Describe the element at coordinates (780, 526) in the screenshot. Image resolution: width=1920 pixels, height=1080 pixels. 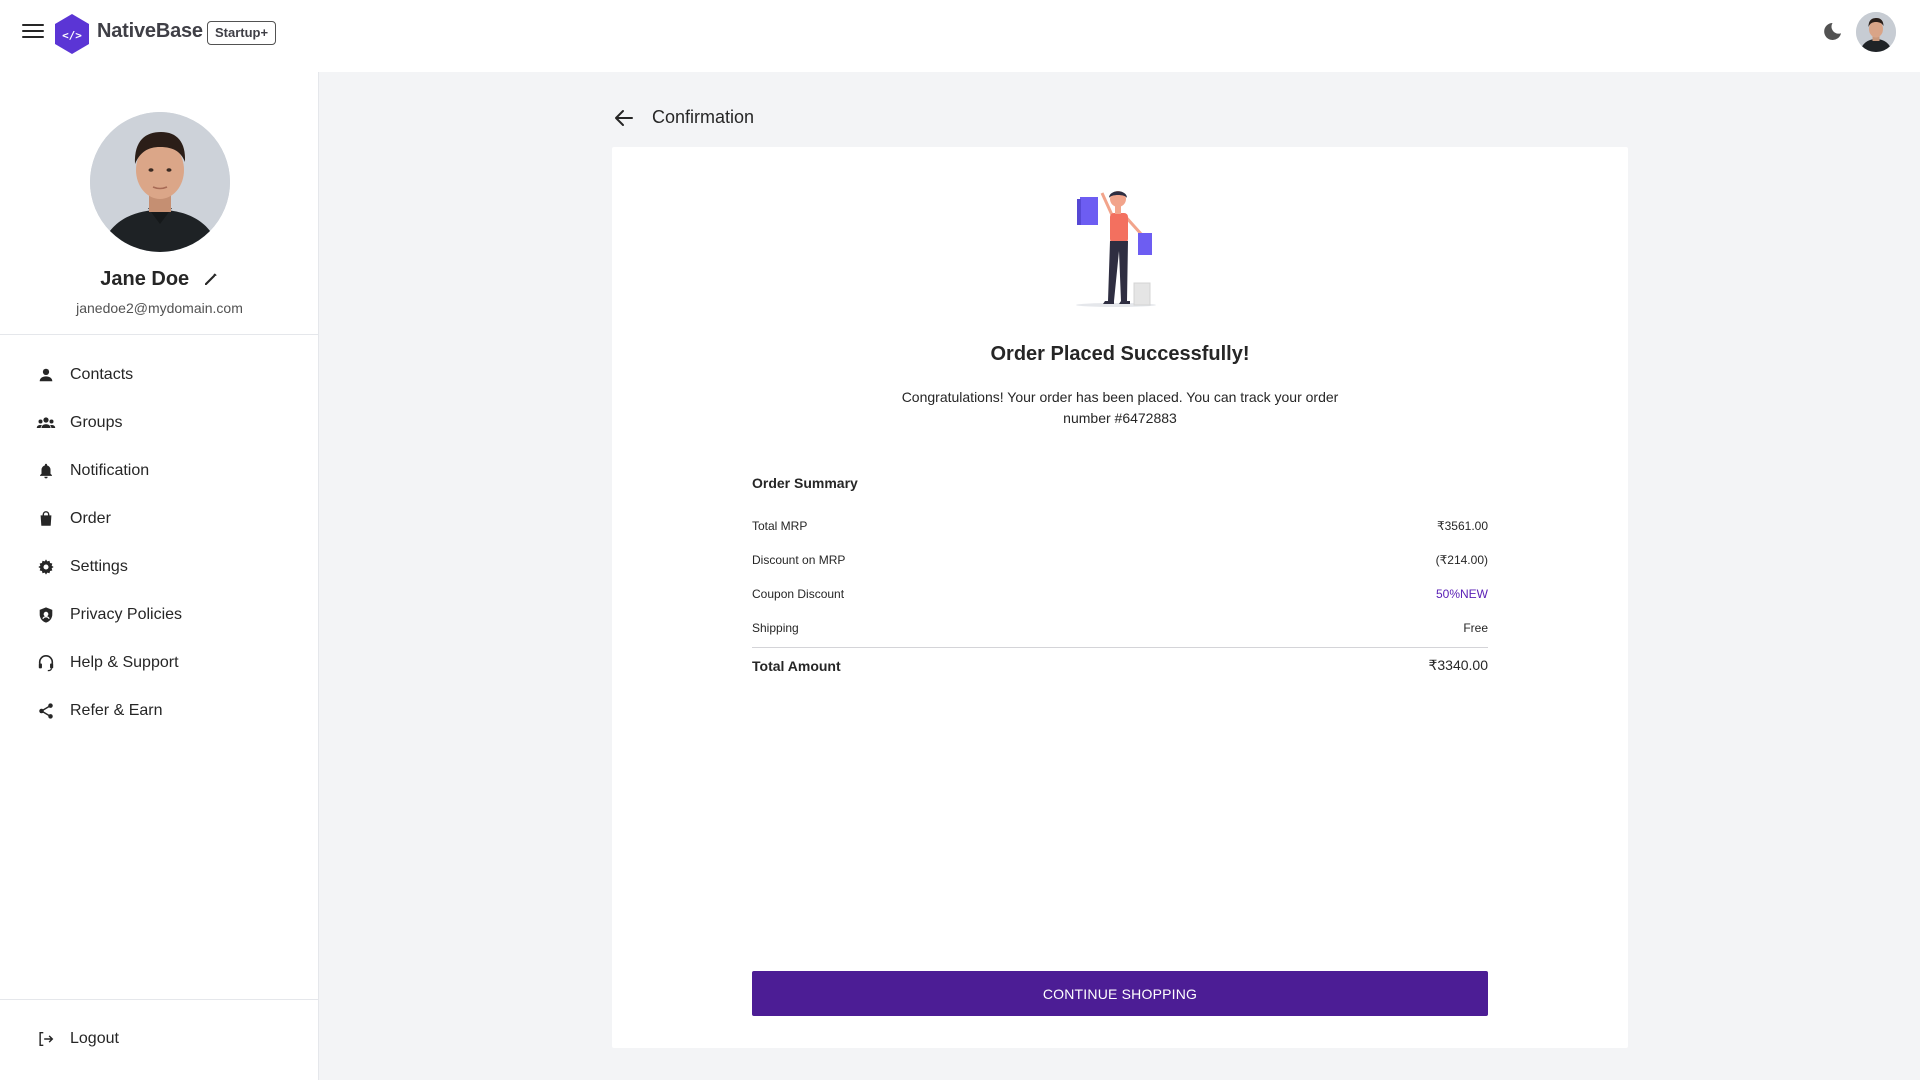
I see `summary-row-label: Total MRP` at that location.